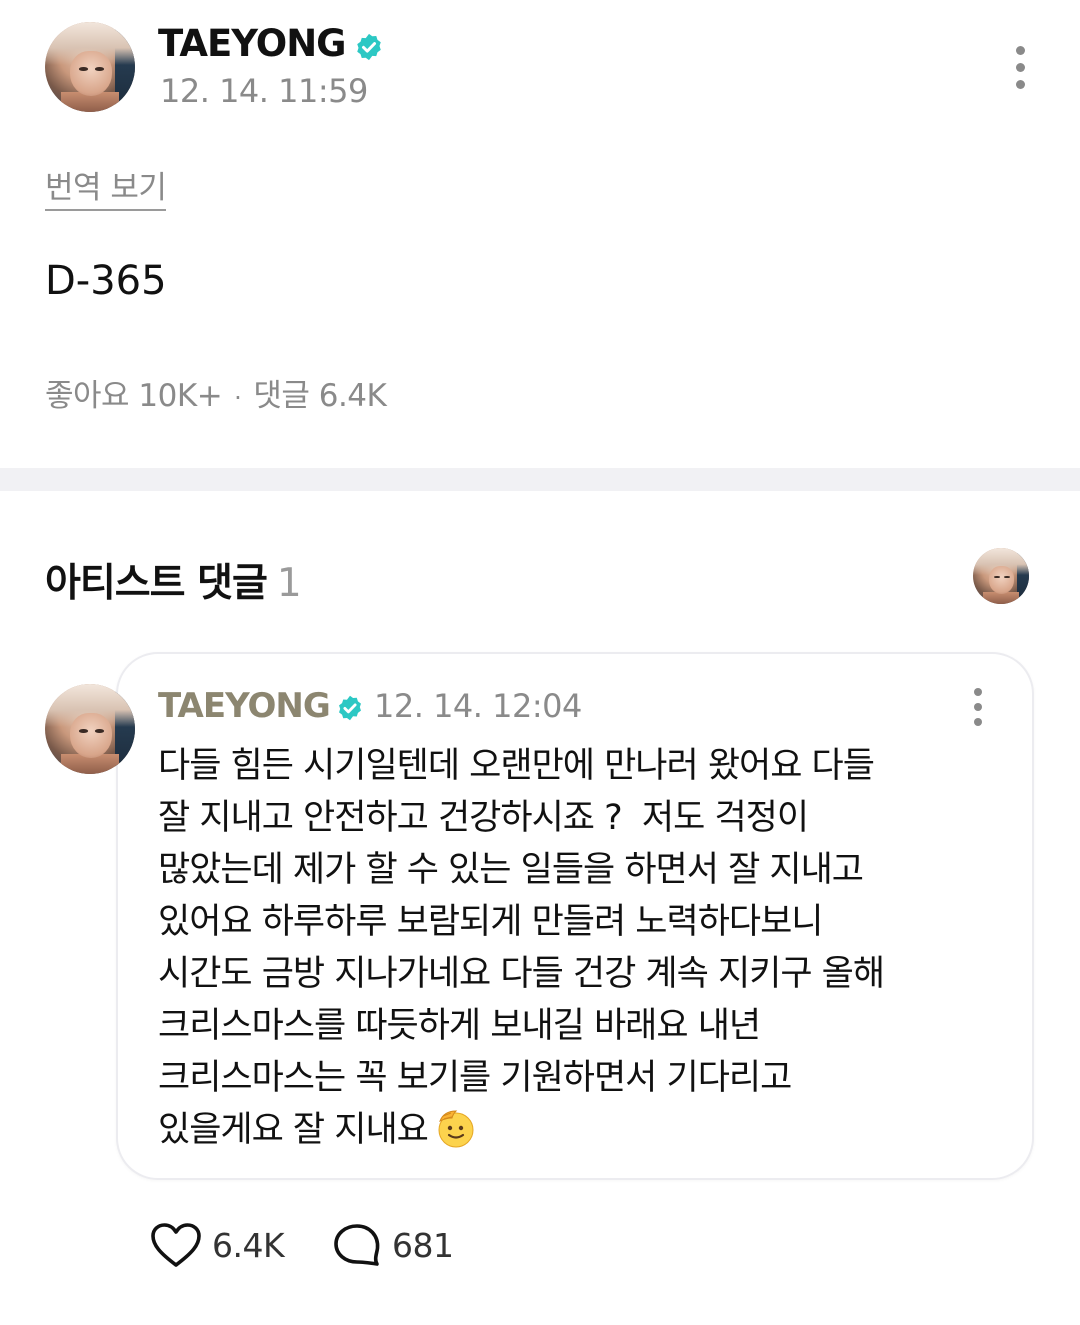 The height and width of the screenshot is (1325, 1080). Describe the element at coordinates (244, 706) in the screenshot. I see `comment-author-name-text: TAEYONG` at that location.